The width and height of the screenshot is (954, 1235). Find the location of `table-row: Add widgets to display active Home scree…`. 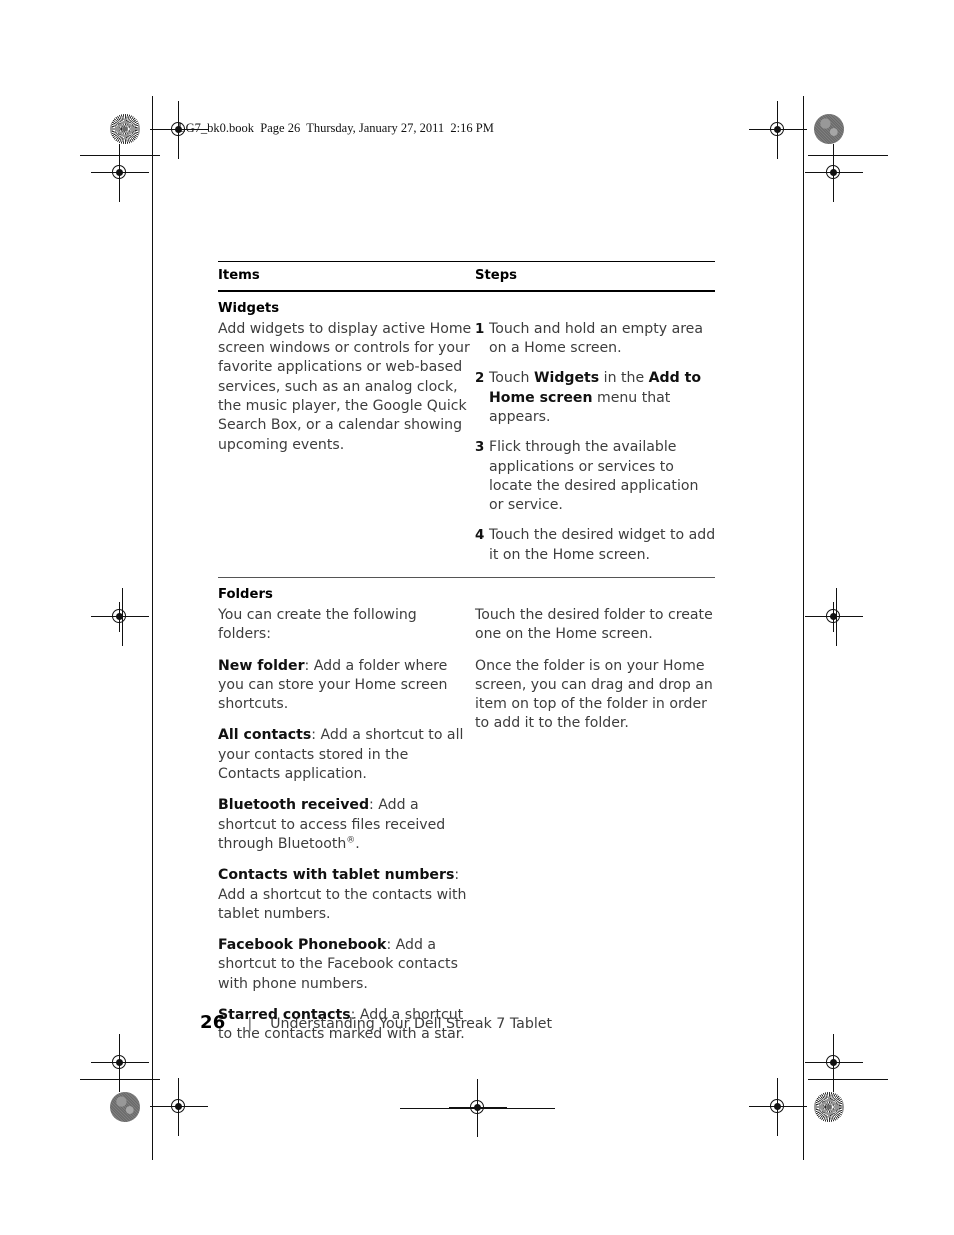

table-row: Add widgets to display active Home scree… is located at coordinates (466, 447).